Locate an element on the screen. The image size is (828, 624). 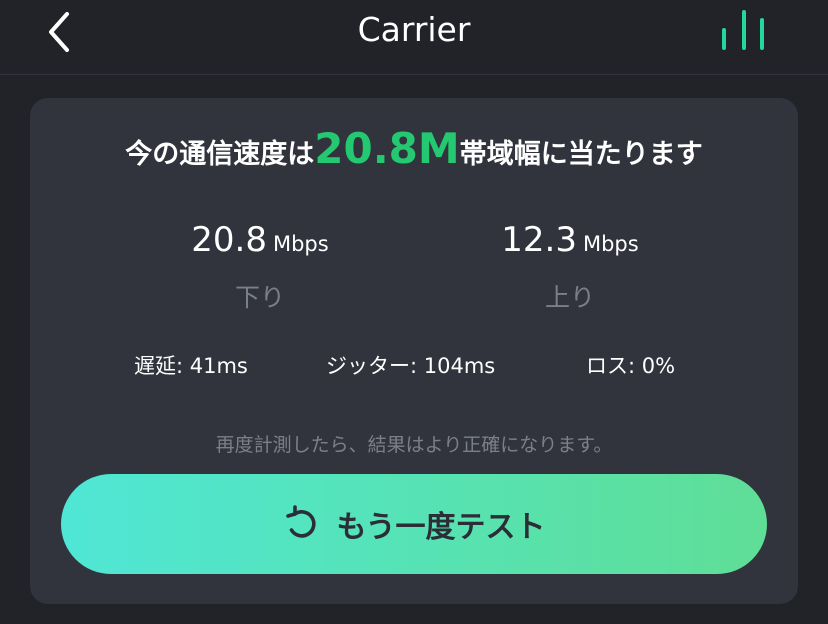
download-label: 下り is located at coordinates (259, 297).